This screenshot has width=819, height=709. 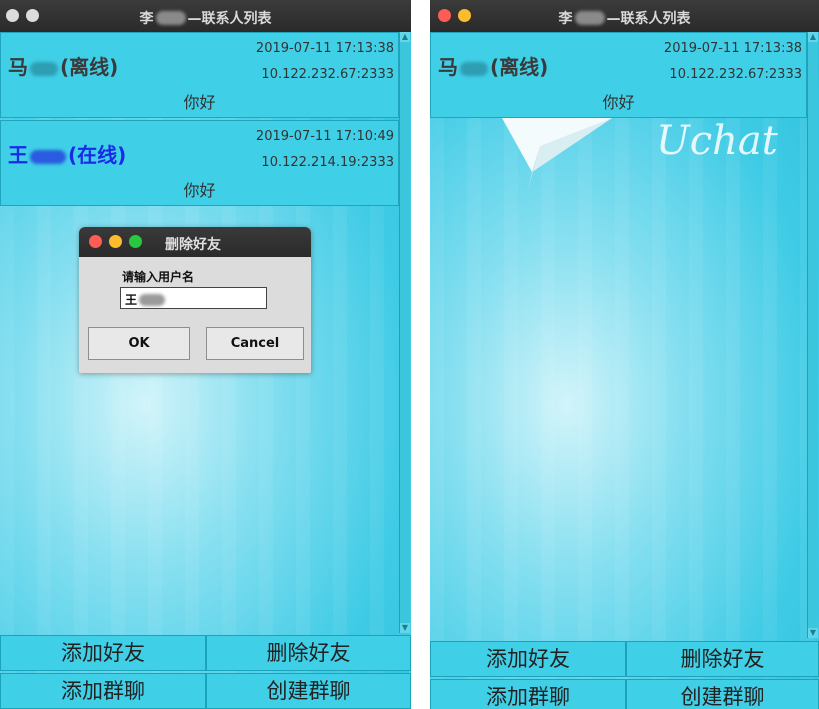 What do you see at coordinates (115, 241) in the screenshot?
I see `minimize-icon` at bounding box center [115, 241].